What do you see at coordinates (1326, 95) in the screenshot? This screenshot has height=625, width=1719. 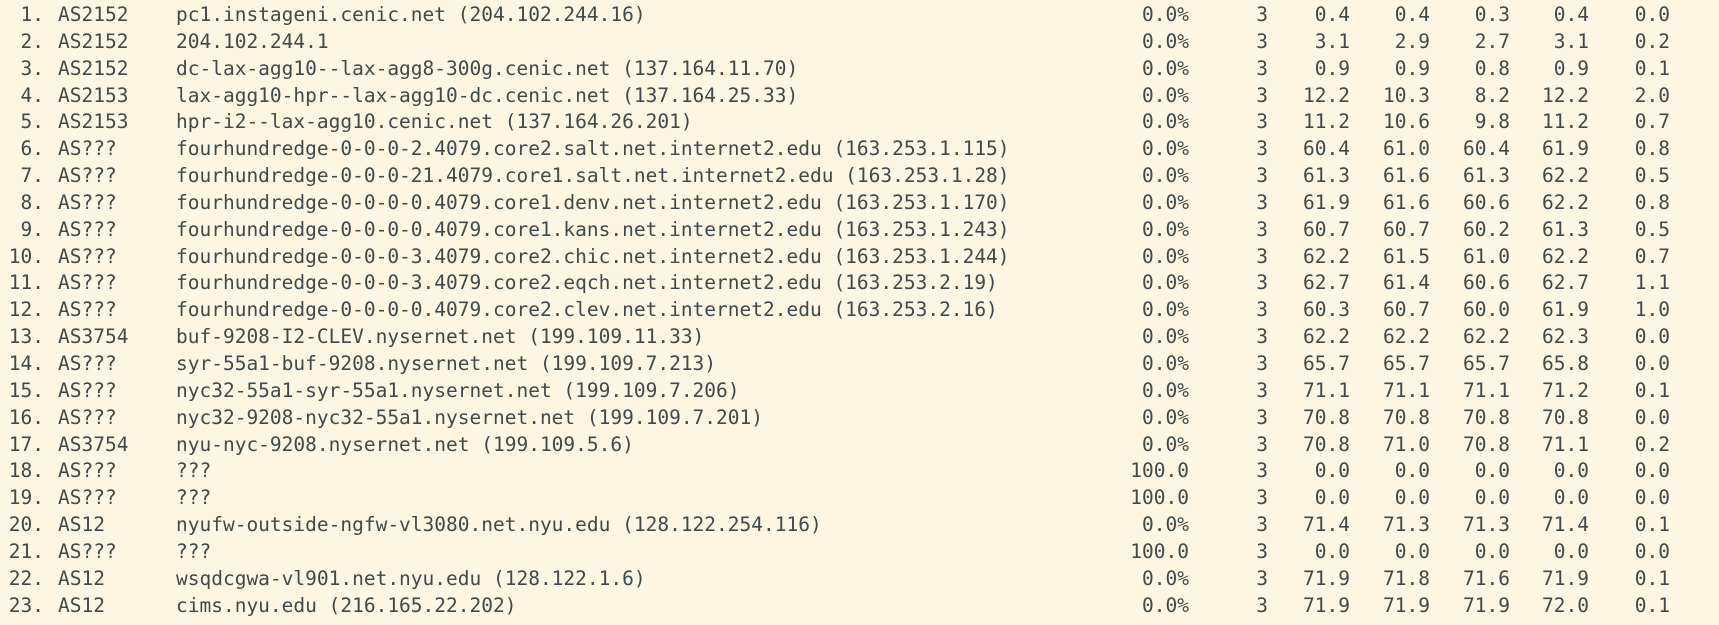 I see `last-latency: 12.2` at bounding box center [1326, 95].